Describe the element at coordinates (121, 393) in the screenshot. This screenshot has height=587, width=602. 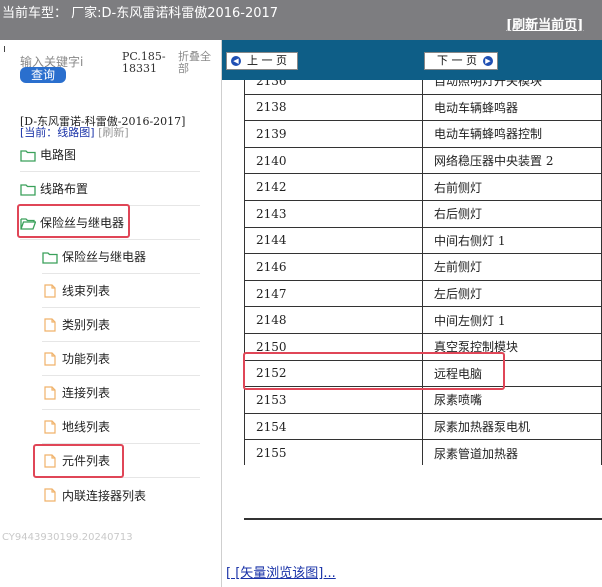
I see `sidebar-subitem-connection-list: 连接列表` at that location.